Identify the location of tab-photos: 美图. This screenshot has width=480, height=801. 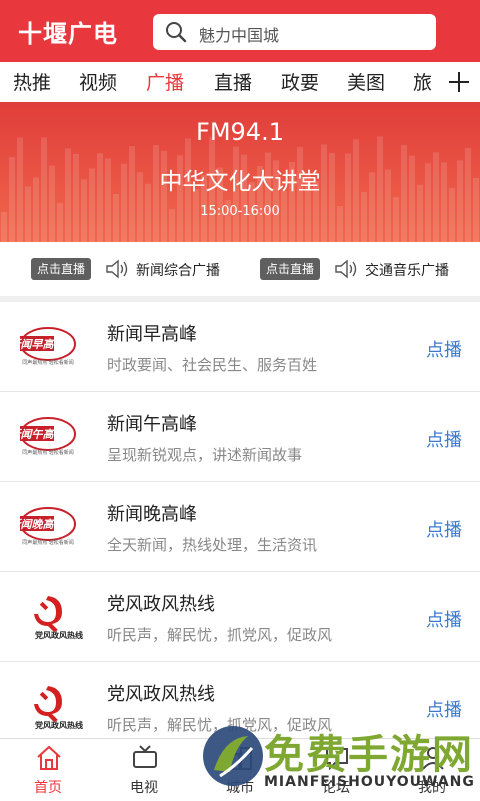
(366, 81).